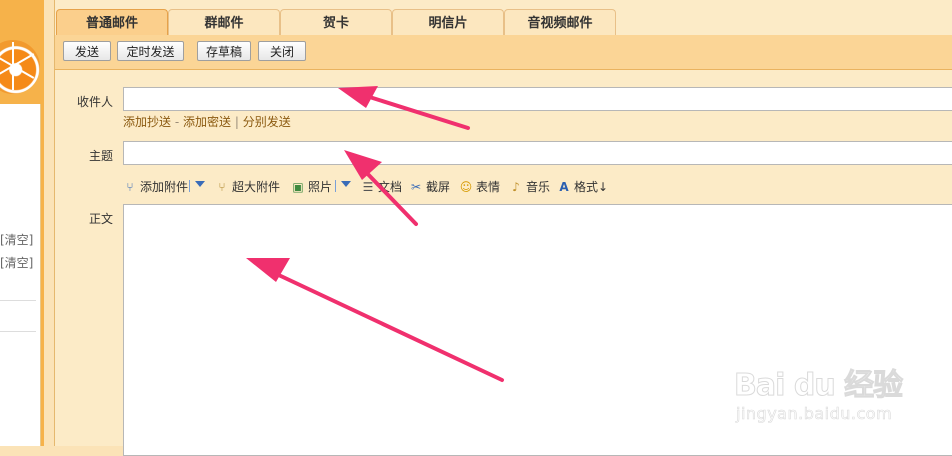 This screenshot has width=952, height=456. Describe the element at coordinates (200, 184) in the screenshot. I see `attachment-dropdown-caret` at that location.